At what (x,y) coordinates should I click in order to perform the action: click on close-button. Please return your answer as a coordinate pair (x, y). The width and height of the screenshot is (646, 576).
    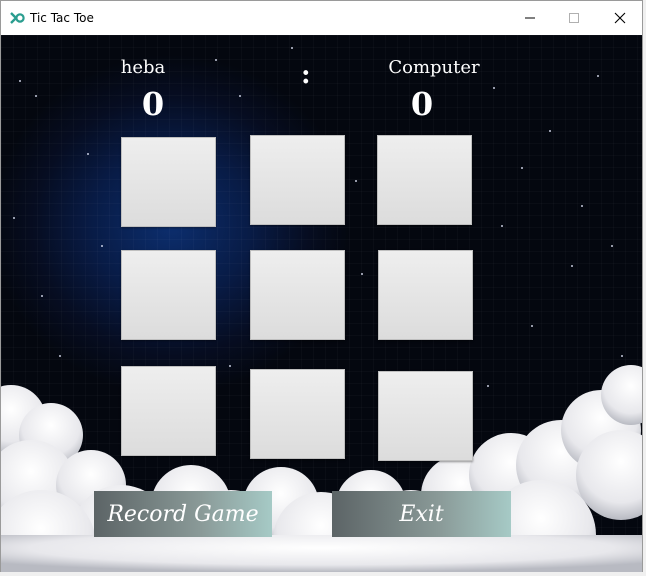
    Looking at the image, I should click on (620, 18).